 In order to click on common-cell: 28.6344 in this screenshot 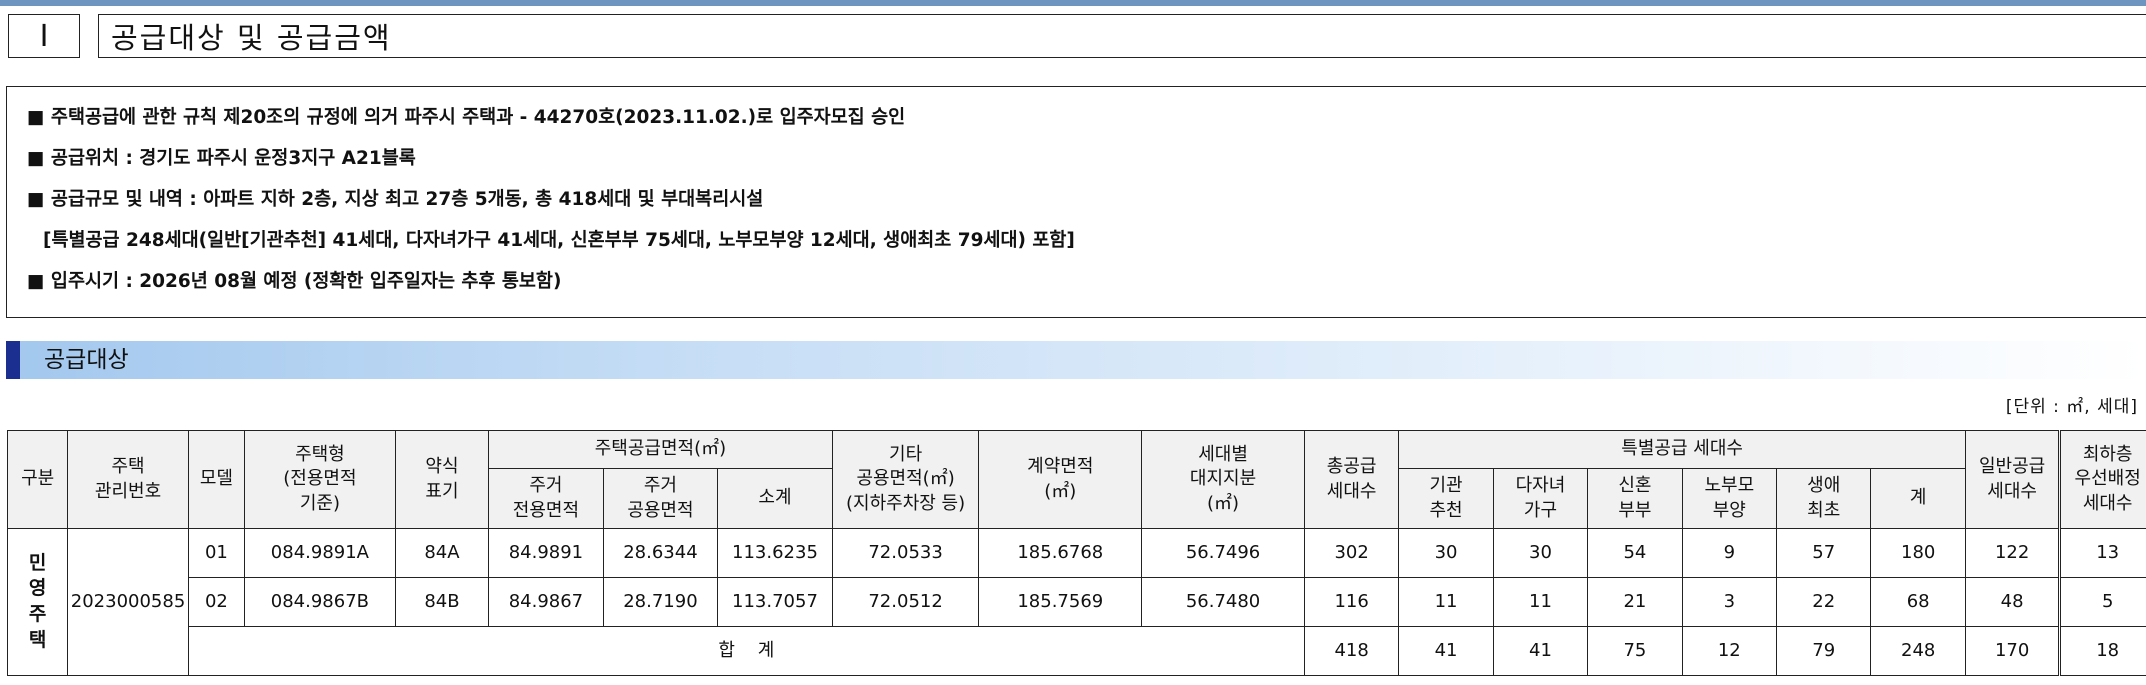, I will do `click(660, 553)`.